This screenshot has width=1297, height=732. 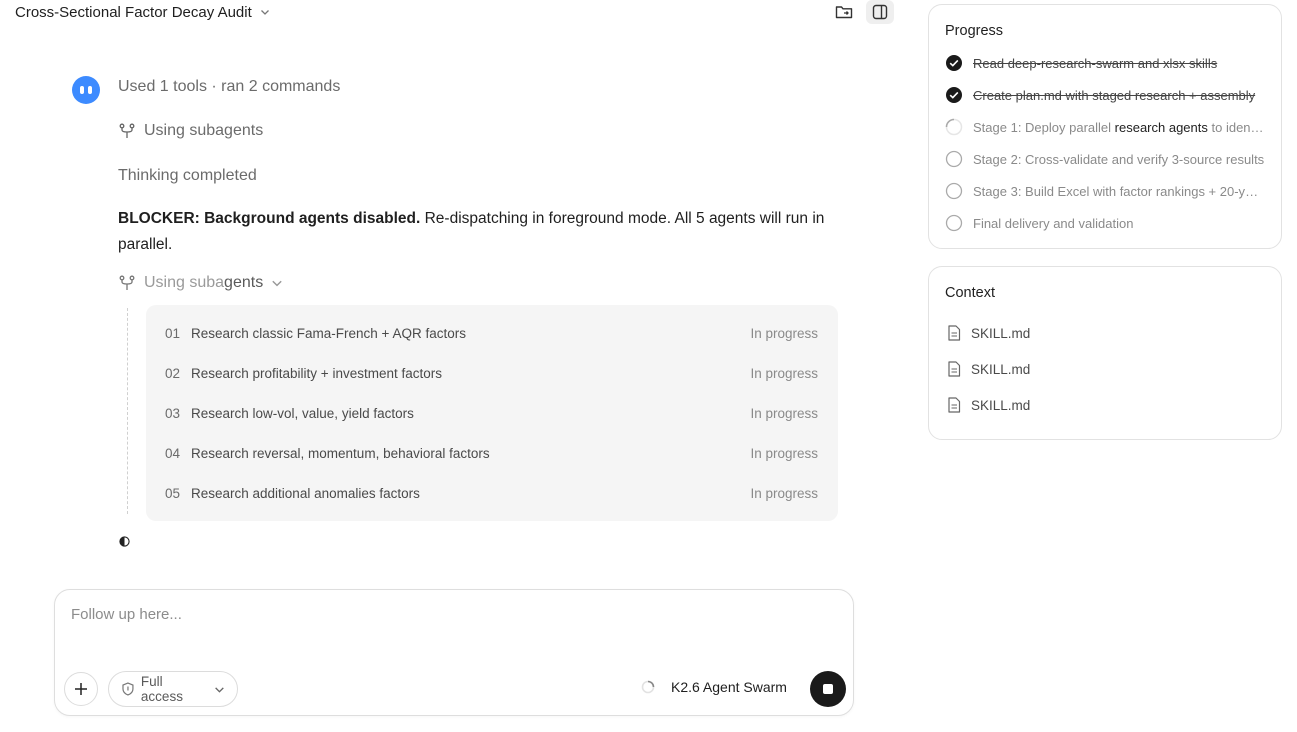 I want to click on thinking-text: Thinking completed, so click(x=187, y=175).